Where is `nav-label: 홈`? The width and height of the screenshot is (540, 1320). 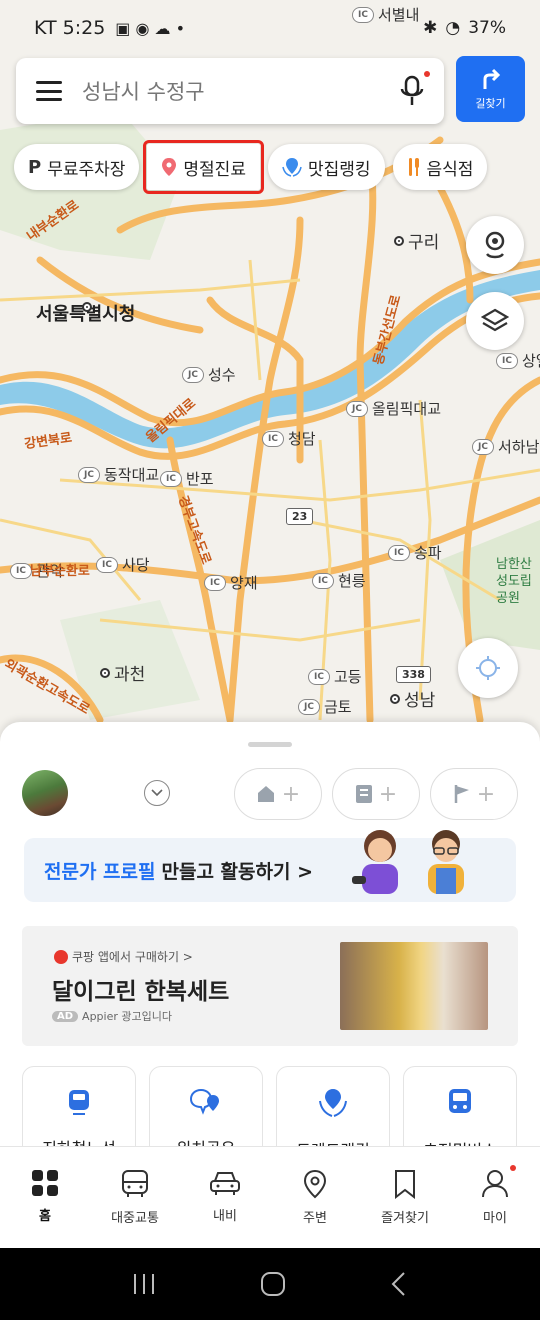
nav-label: 홈 is located at coordinates (45, 1216).